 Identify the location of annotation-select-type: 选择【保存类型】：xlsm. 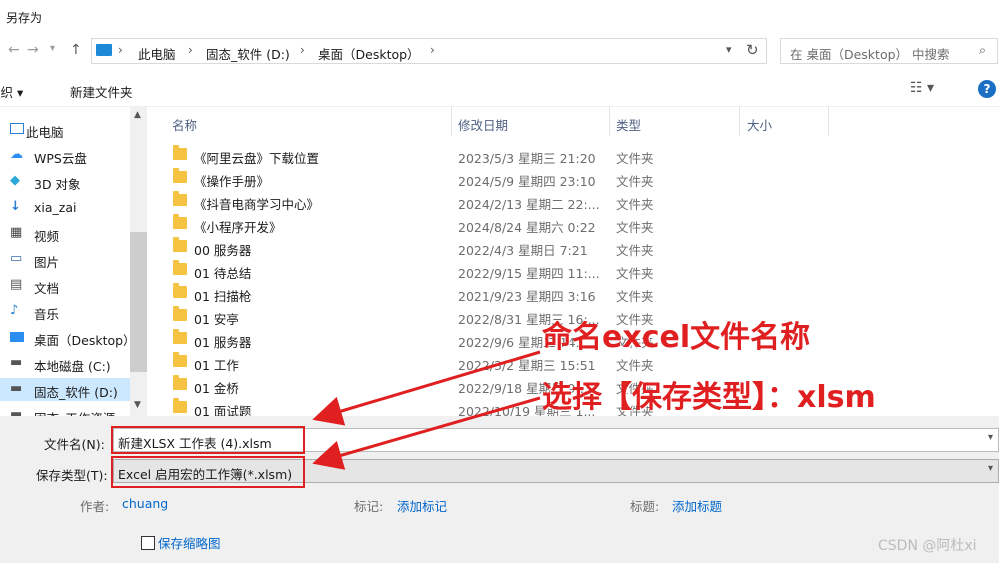
(709, 397).